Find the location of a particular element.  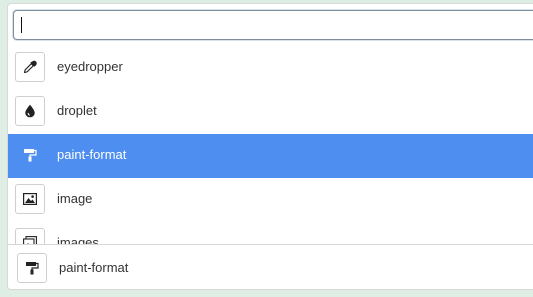

image-icon is located at coordinates (30, 199).